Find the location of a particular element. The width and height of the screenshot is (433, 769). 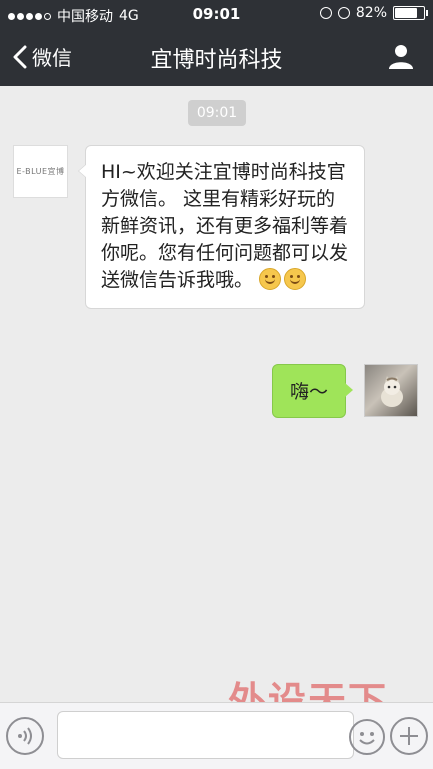

message-input is located at coordinates (205, 735).